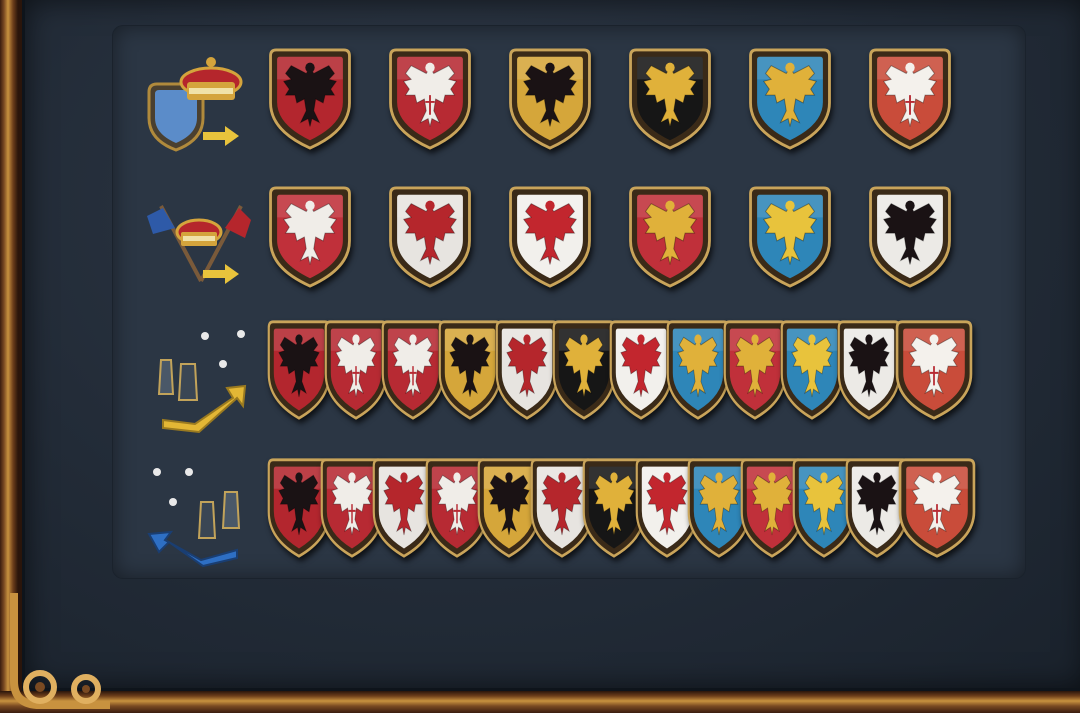 Image resolution: width=1080 pixels, height=713 pixels. What do you see at coordinates (196, 103) in the screenshot?
I see `crown-shield-arrow-icon` at bounding box center [196, 103].